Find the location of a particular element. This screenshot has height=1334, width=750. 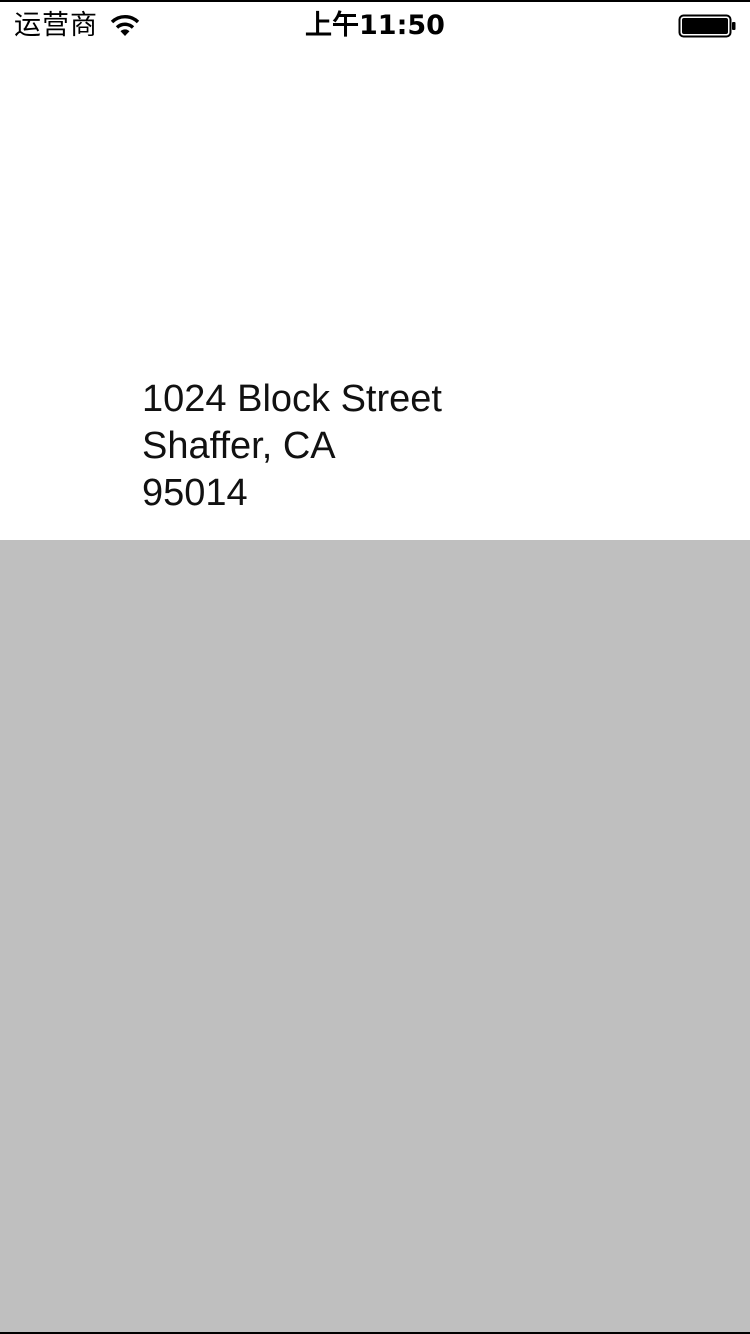

battery-icon is located at coordinates (708, 27).